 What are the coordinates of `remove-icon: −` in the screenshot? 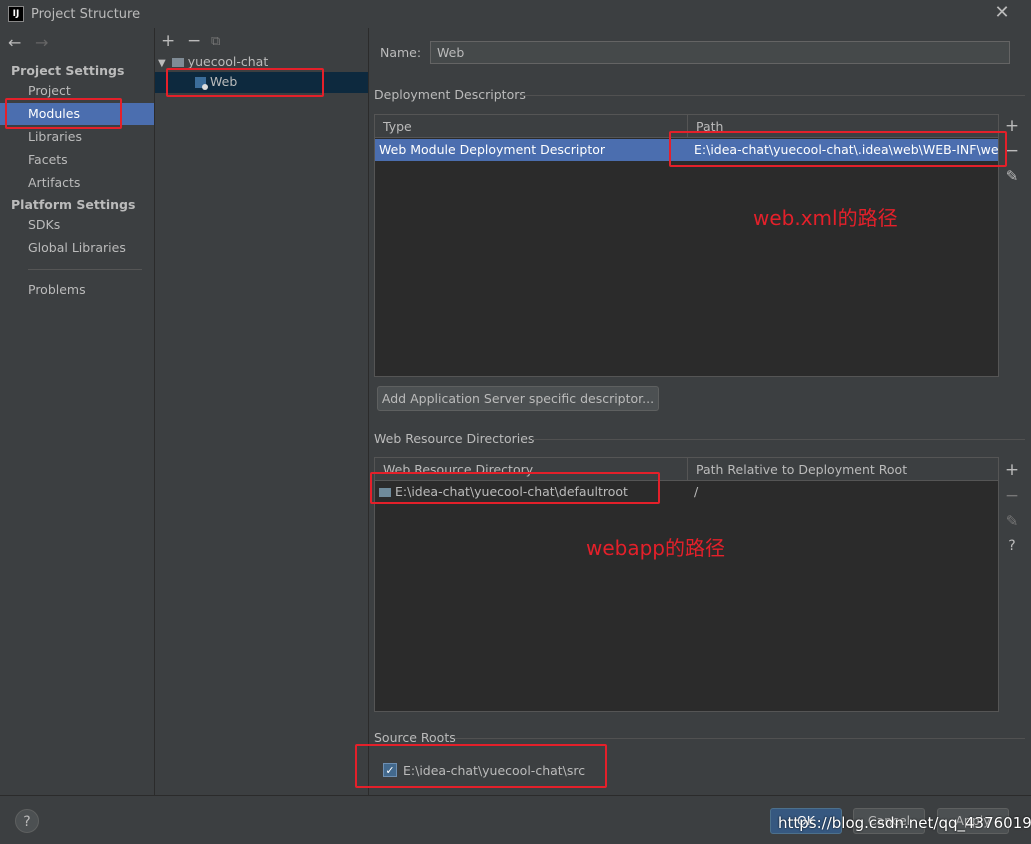 It's located at (194, 41).